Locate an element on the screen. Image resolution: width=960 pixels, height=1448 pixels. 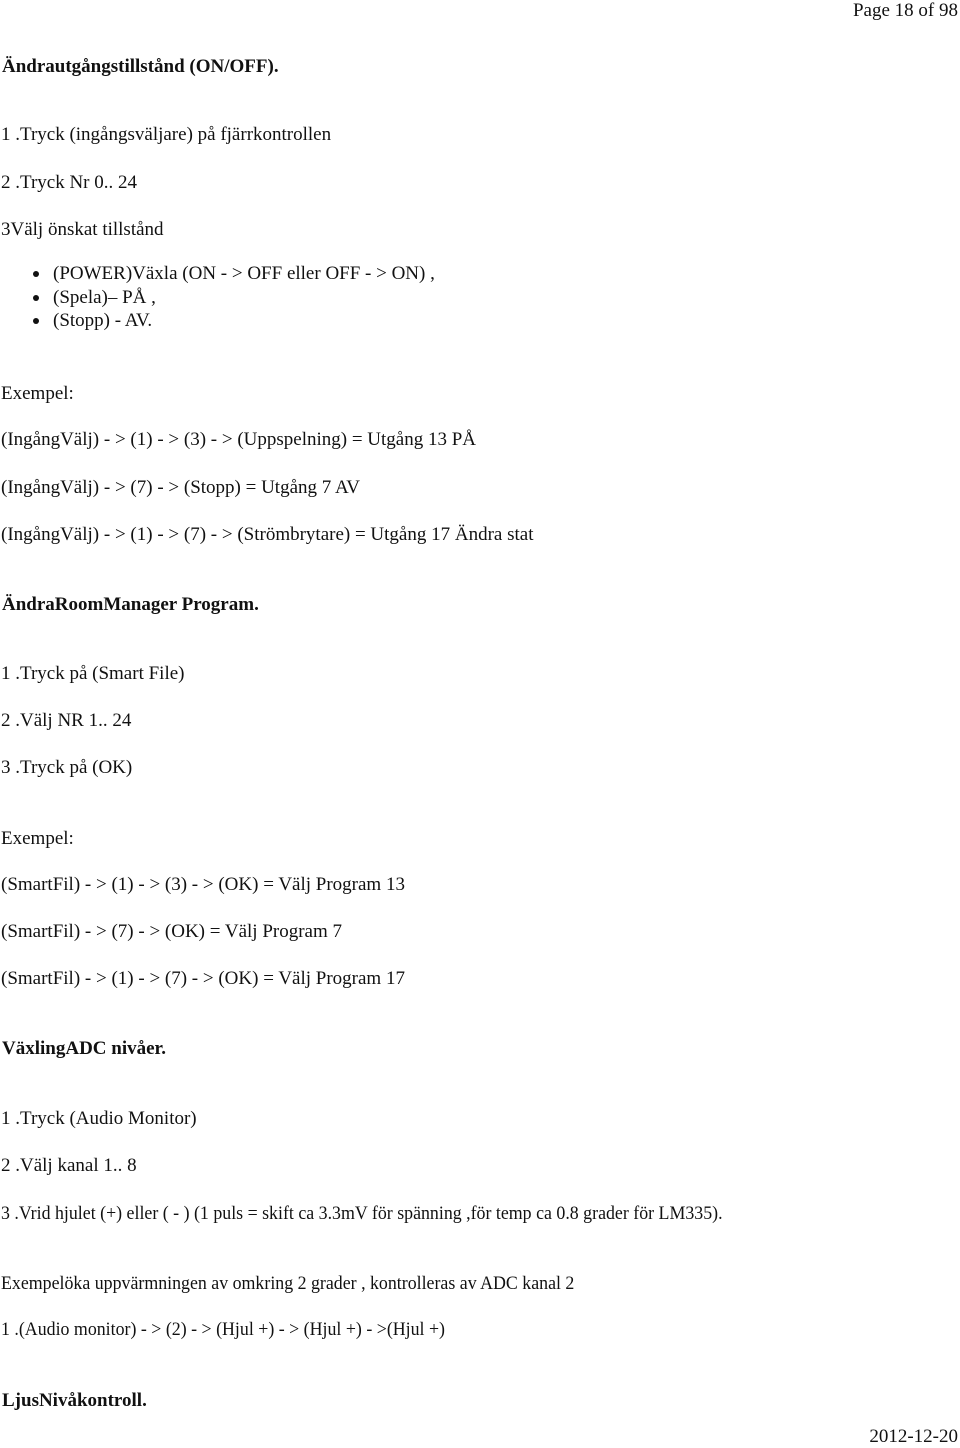
section-heading-roommanager-program: ÄndraRoomManager Program. is located at coordinates (130, 604).